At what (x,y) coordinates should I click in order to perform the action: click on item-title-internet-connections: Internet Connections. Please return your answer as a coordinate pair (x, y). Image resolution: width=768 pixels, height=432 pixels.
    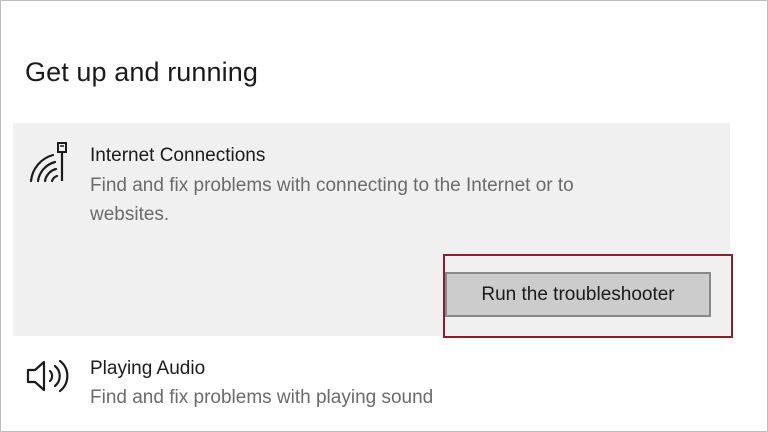
    Looking at the image, I should click on (178, 155).